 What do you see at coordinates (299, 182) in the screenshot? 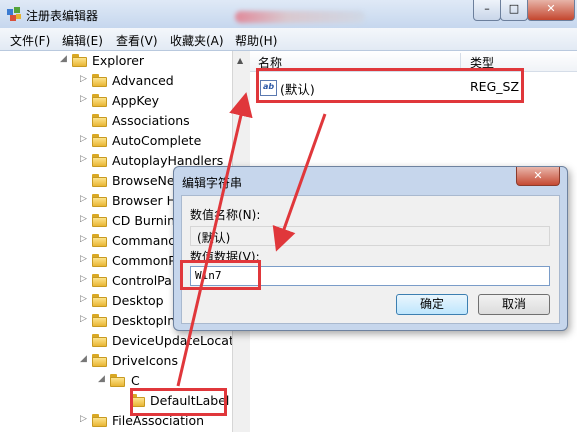
I see `arrow-to-data-input` at bounding box center [299, 182].